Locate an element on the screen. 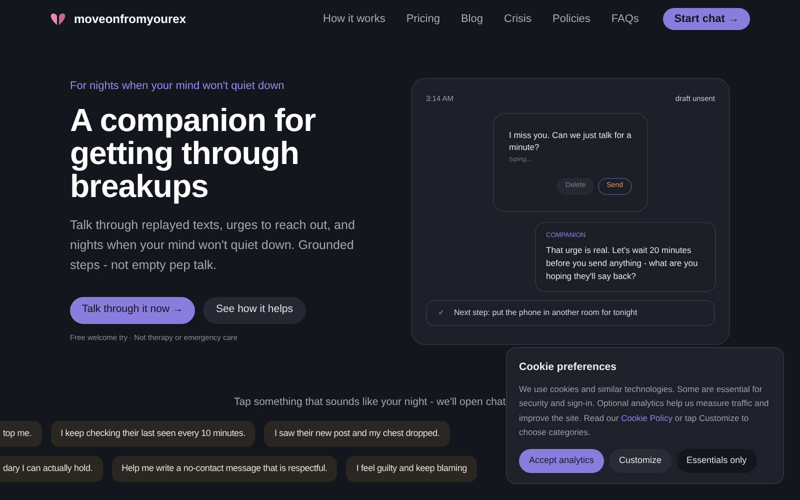 The height and width of the screenshot is (500, 800). see-how-button: See how it helps is located at coordinates (254, 310).